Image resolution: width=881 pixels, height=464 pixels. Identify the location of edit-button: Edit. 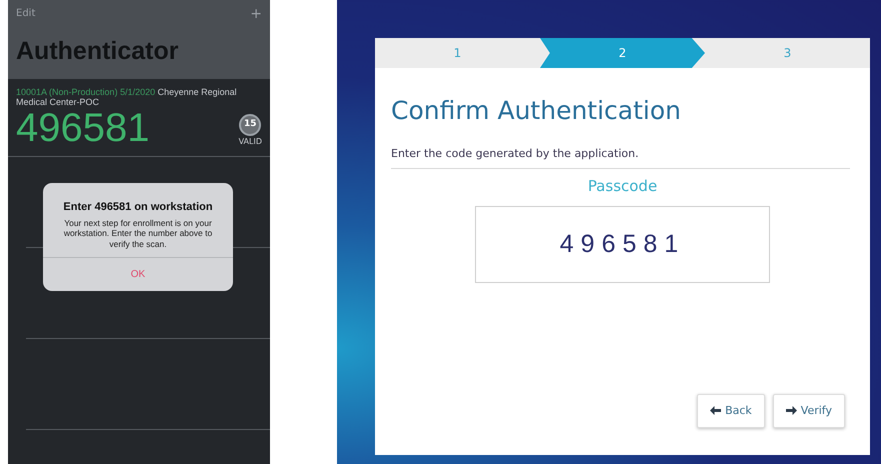
(26, 13).